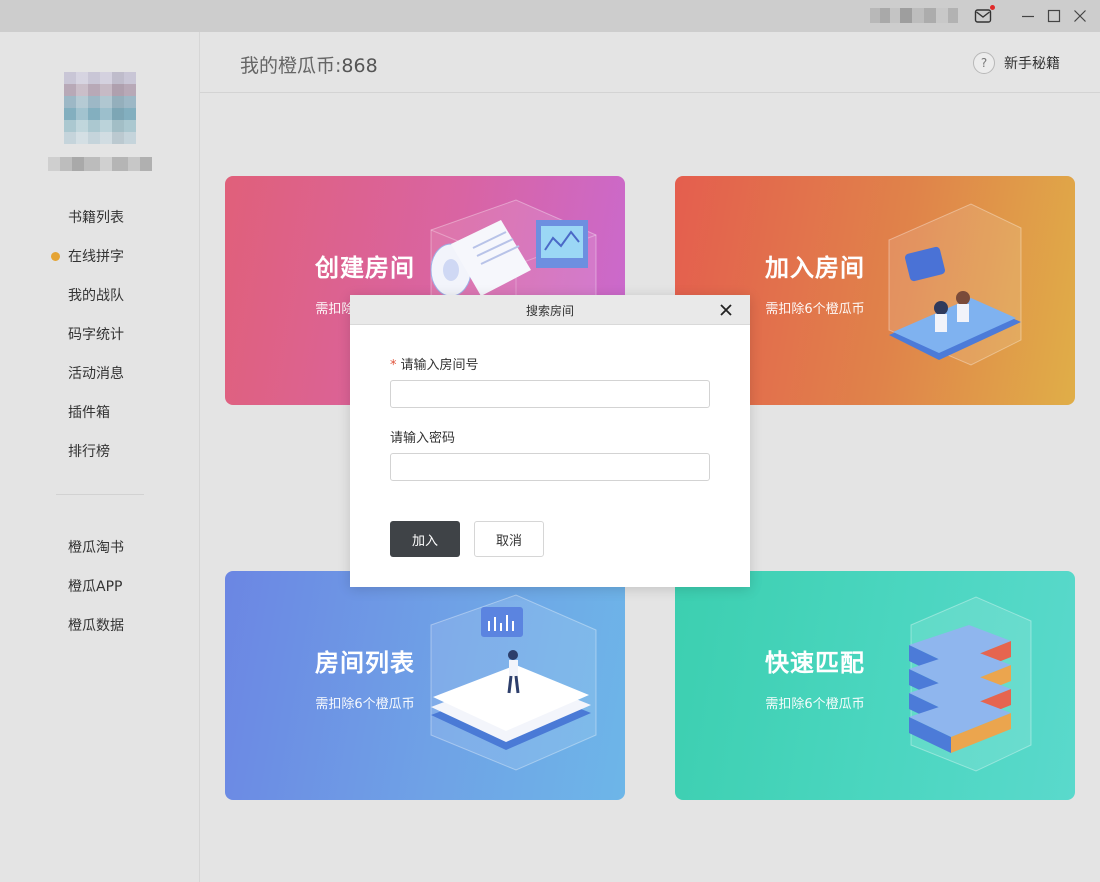 The image size is (1100, 882). I want to click on username-blurred, so click(100, 164).